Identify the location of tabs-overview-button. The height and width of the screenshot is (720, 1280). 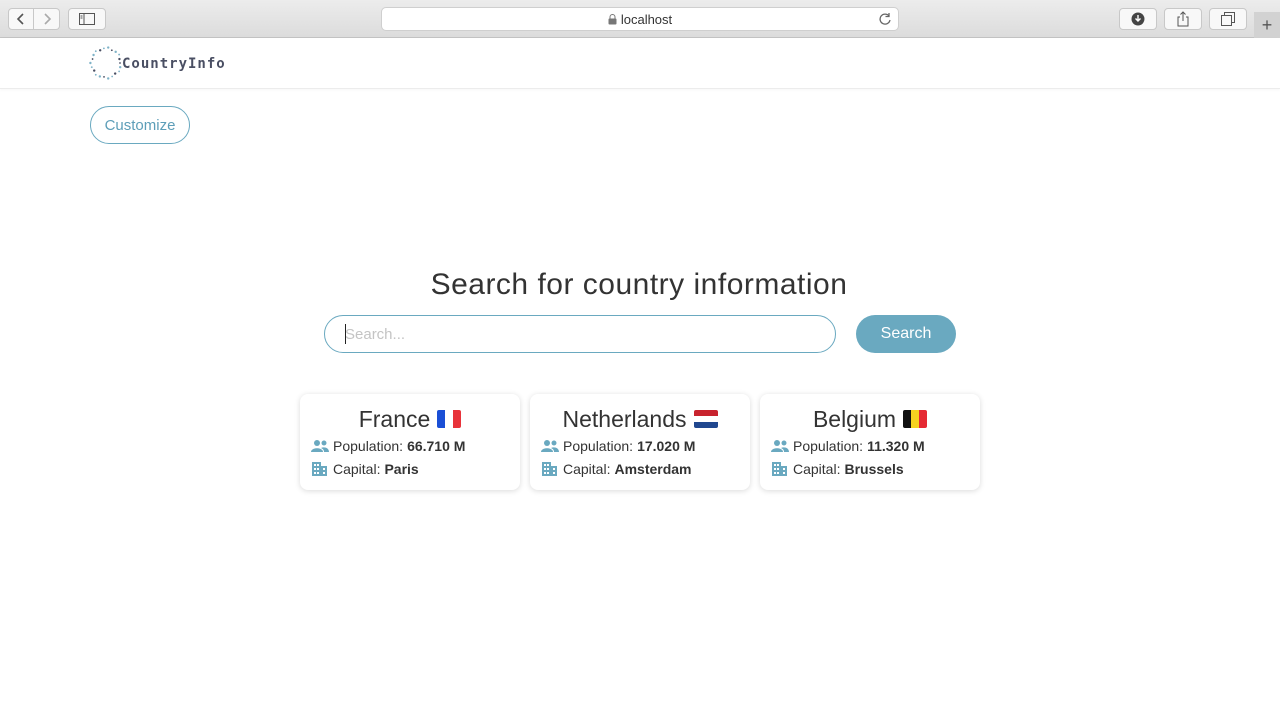
(1228, 19).